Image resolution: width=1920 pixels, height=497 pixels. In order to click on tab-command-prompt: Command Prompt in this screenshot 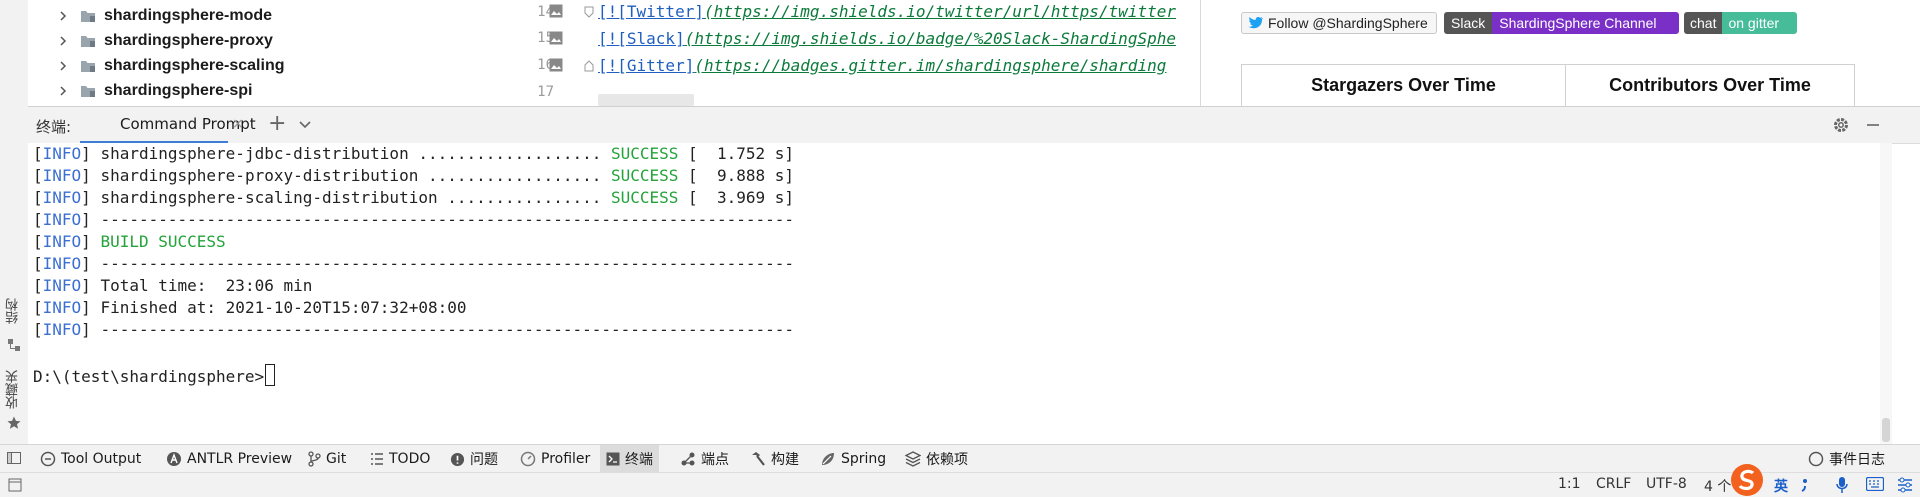, I will do `click(168, 125)`.